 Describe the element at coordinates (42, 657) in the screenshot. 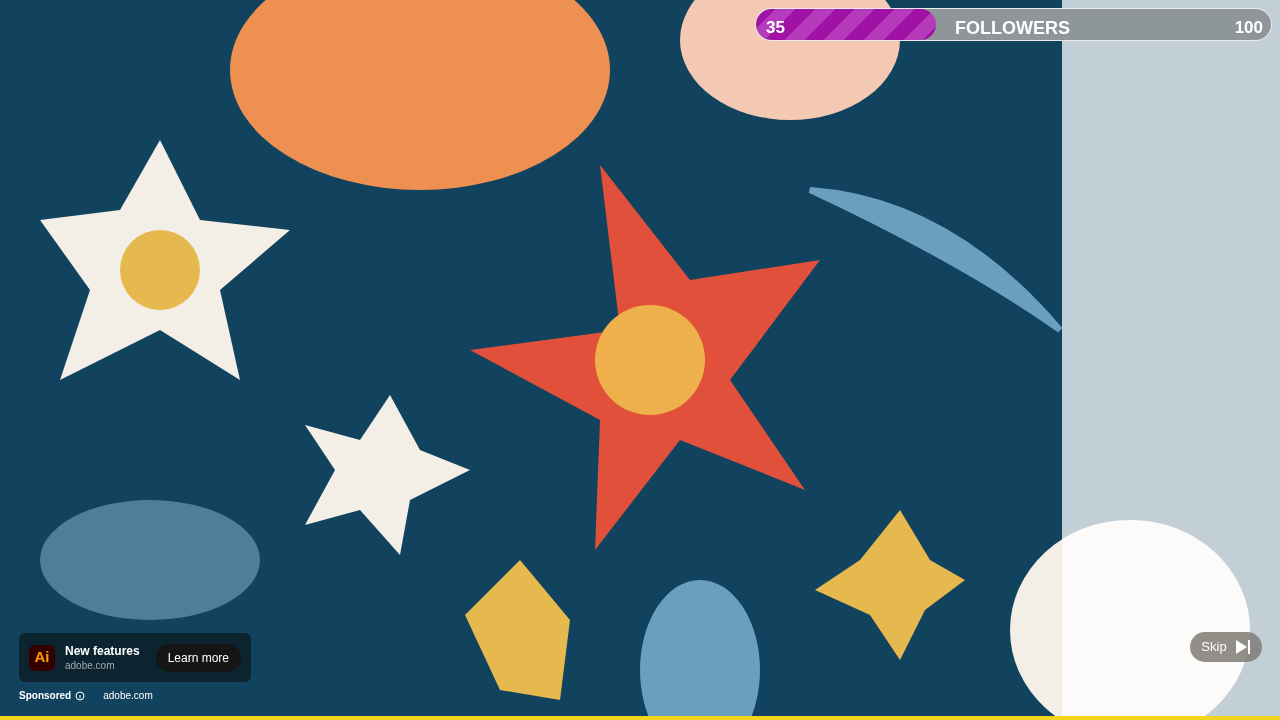

I see `app-logo: Ai` at that location.